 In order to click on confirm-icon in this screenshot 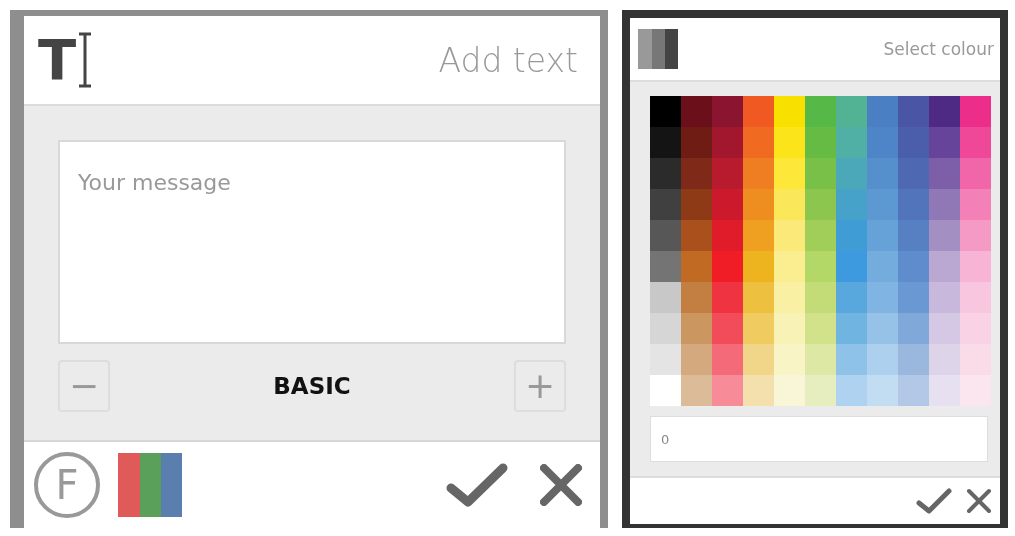, I will do `click(477, 485)`.